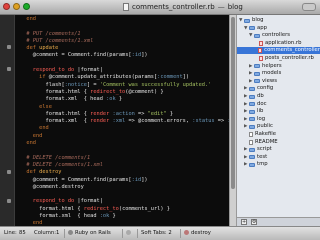  What do you see at coordinates (7, 120) in the screenshot?
I see `line-gutter` at bounding box center [7, 120].